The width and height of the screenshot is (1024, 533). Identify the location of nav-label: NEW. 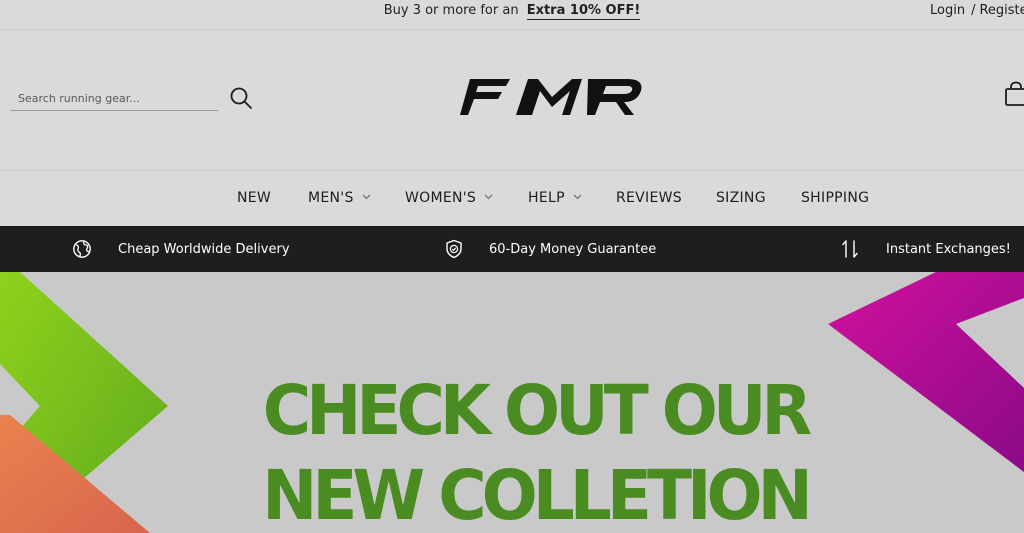
(254, 198).